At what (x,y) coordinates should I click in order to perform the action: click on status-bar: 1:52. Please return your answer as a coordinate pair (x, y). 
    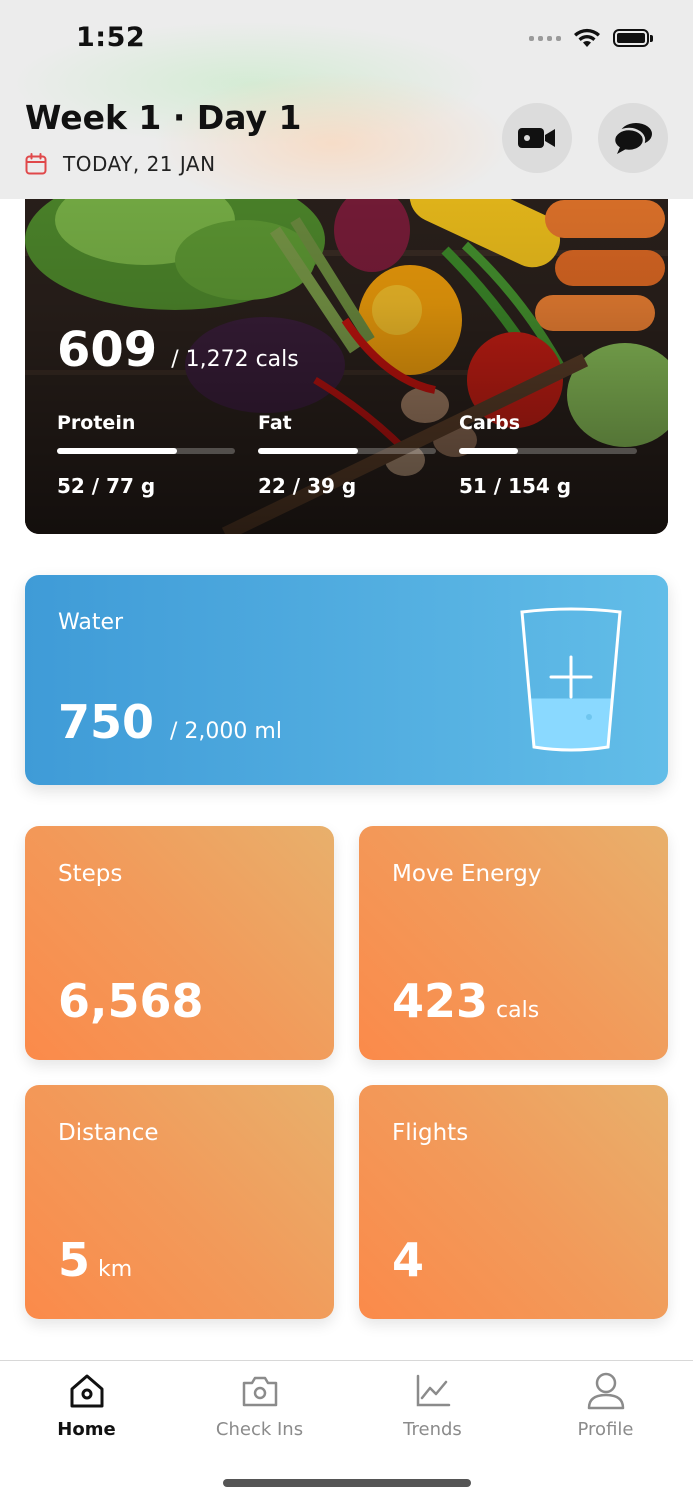
    Looking at the image, I should click on (346, 40).